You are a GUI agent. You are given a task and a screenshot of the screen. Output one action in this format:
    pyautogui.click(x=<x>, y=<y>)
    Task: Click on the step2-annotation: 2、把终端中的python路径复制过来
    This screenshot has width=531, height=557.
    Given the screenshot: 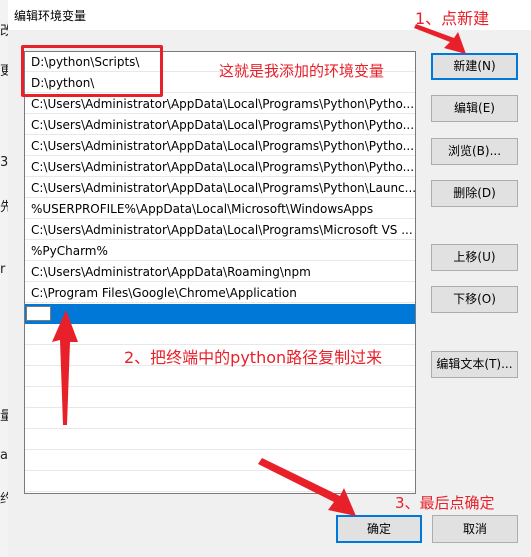 What is the action you would take?
    pyautogui.click(x=253, y=357)
    